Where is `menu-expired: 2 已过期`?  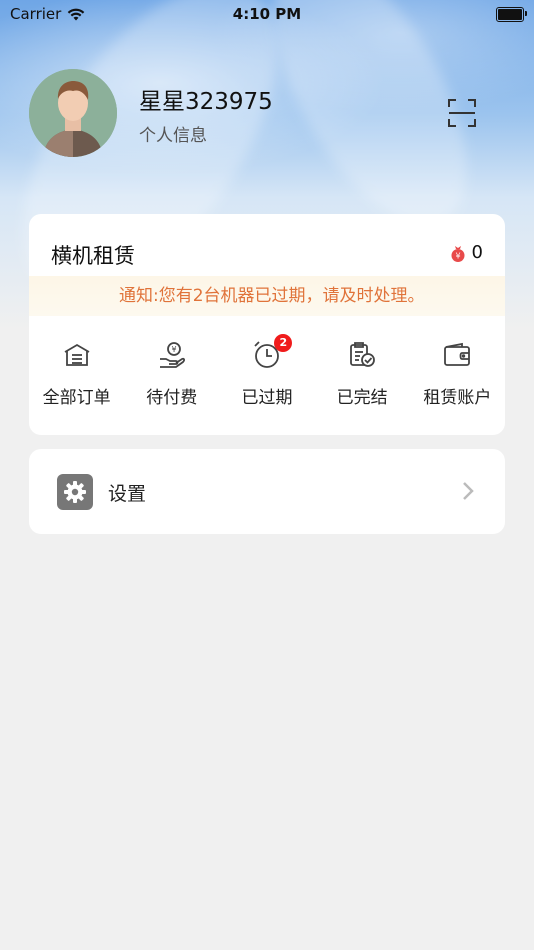 menu-expired: 2 已过期 is located at coordinates (266, 371).